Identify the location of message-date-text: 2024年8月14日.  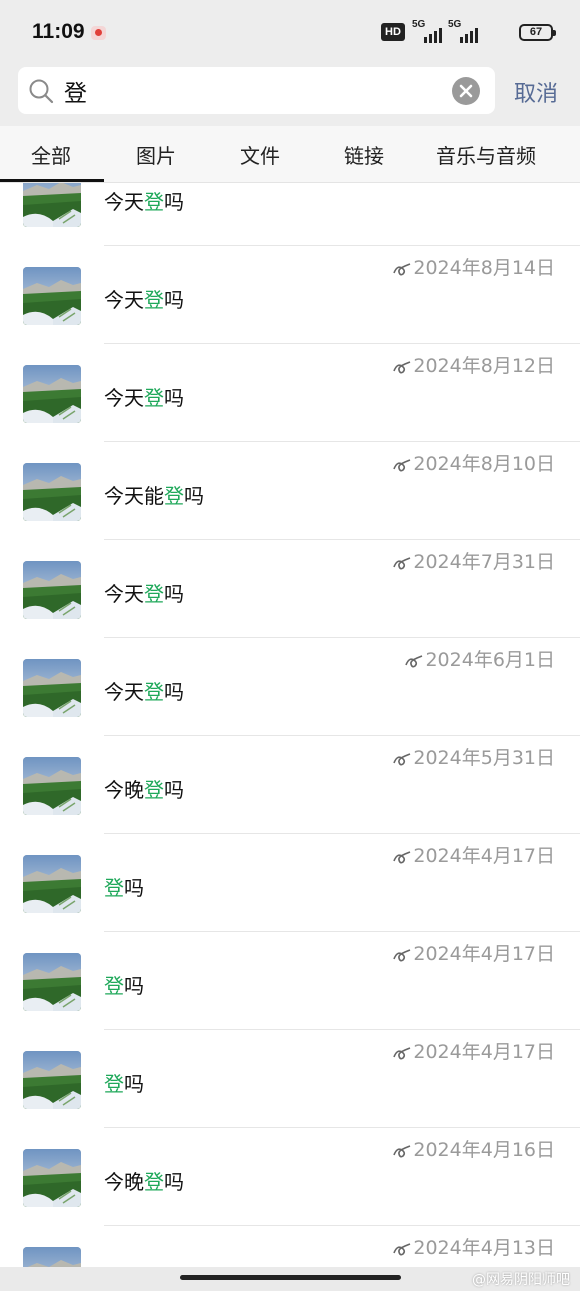
(484, 268).